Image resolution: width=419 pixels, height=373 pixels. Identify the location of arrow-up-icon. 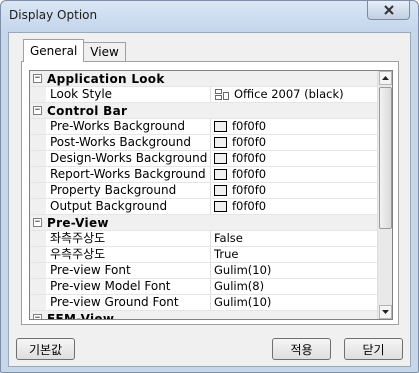
(385, 78).